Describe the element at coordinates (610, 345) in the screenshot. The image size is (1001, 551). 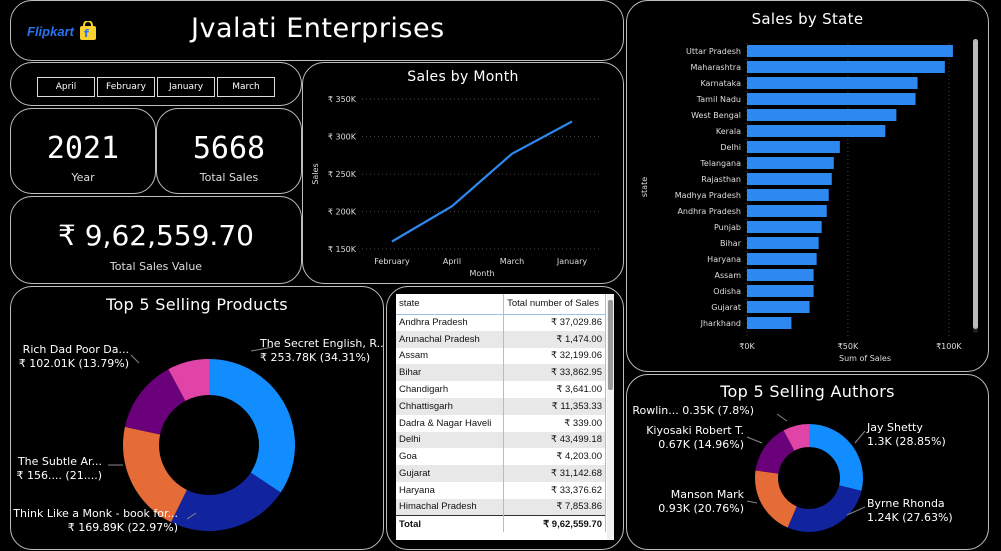
I see `table-scroll-thumb` at that location.